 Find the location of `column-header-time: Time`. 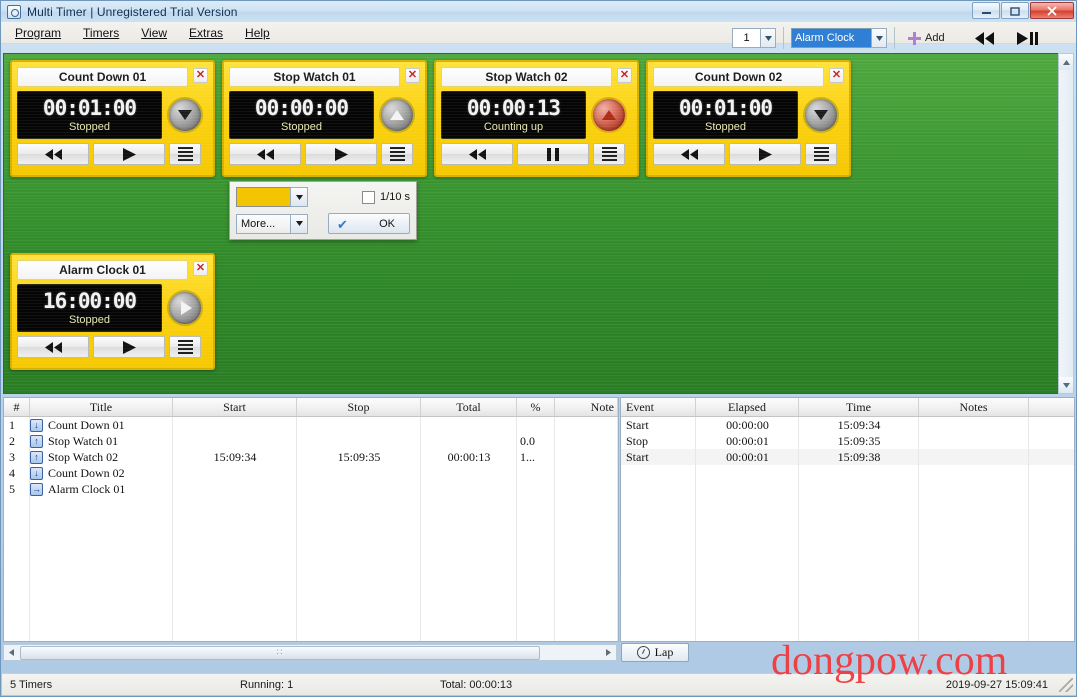

column-header-time: Time is located at coordinates (859, 407).